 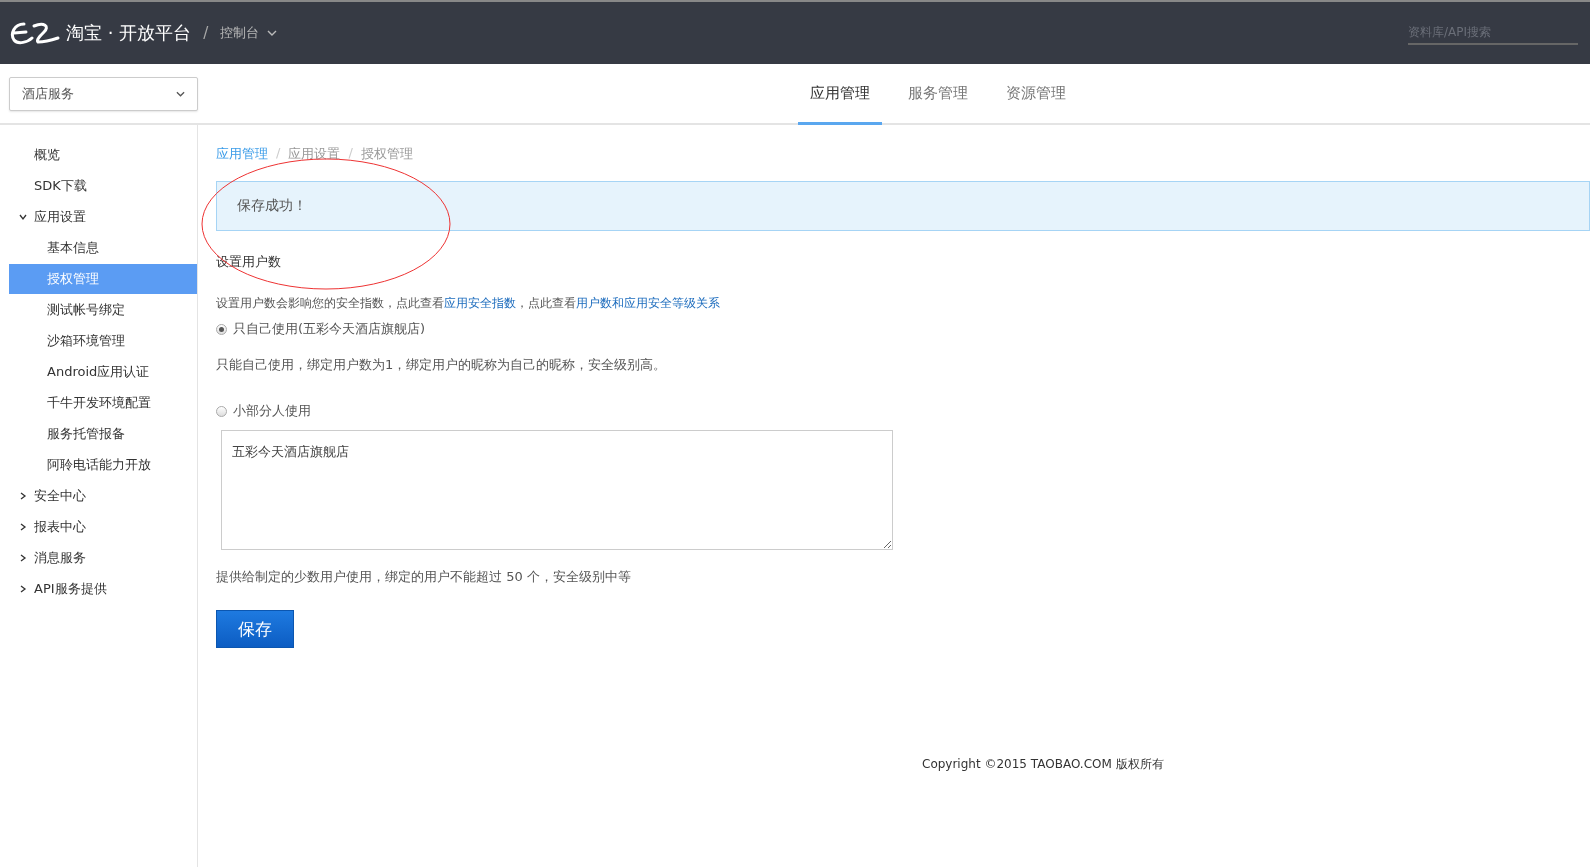 What do you see at coordinates (103, 248) in the screenshot?
I see `sidebar-item: 基本信息` at bounding box center [103, 248].